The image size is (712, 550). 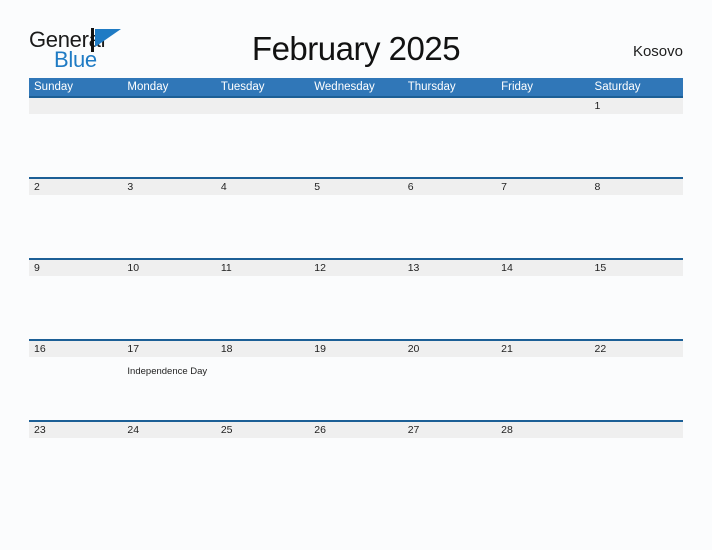 I want to click on week-date-band: 2 3 4 5 6 7 8, so click(x=356, y=186).